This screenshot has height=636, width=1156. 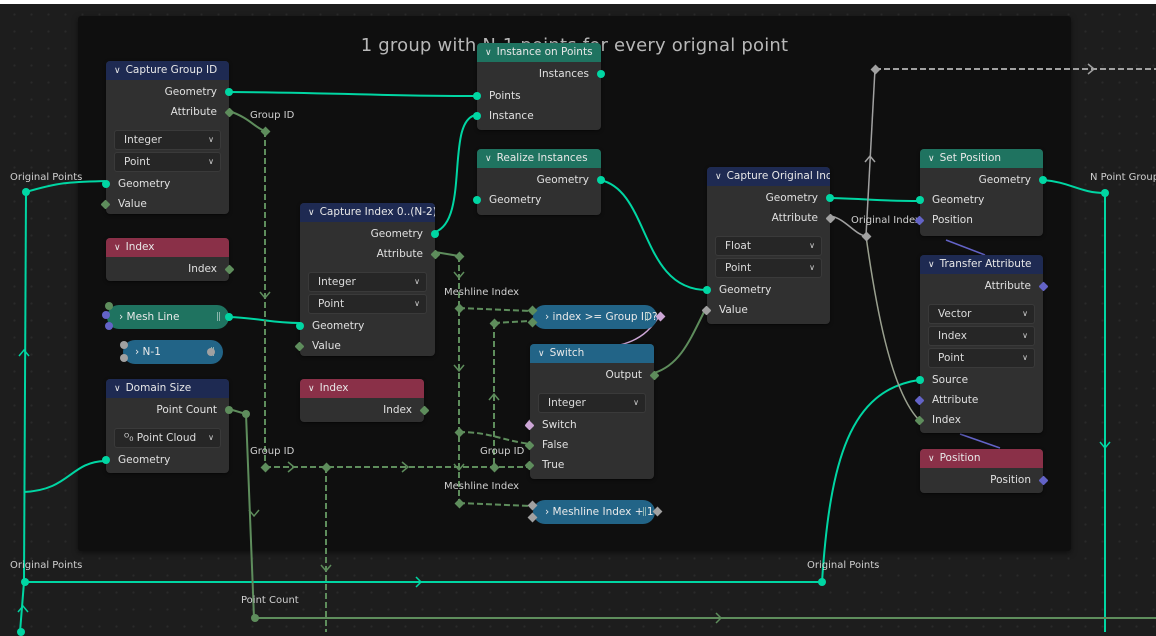 What do you see at coordinates (140, 247) in the screenshot?
I see `node-title: Index` at bounding box center [140, 247].